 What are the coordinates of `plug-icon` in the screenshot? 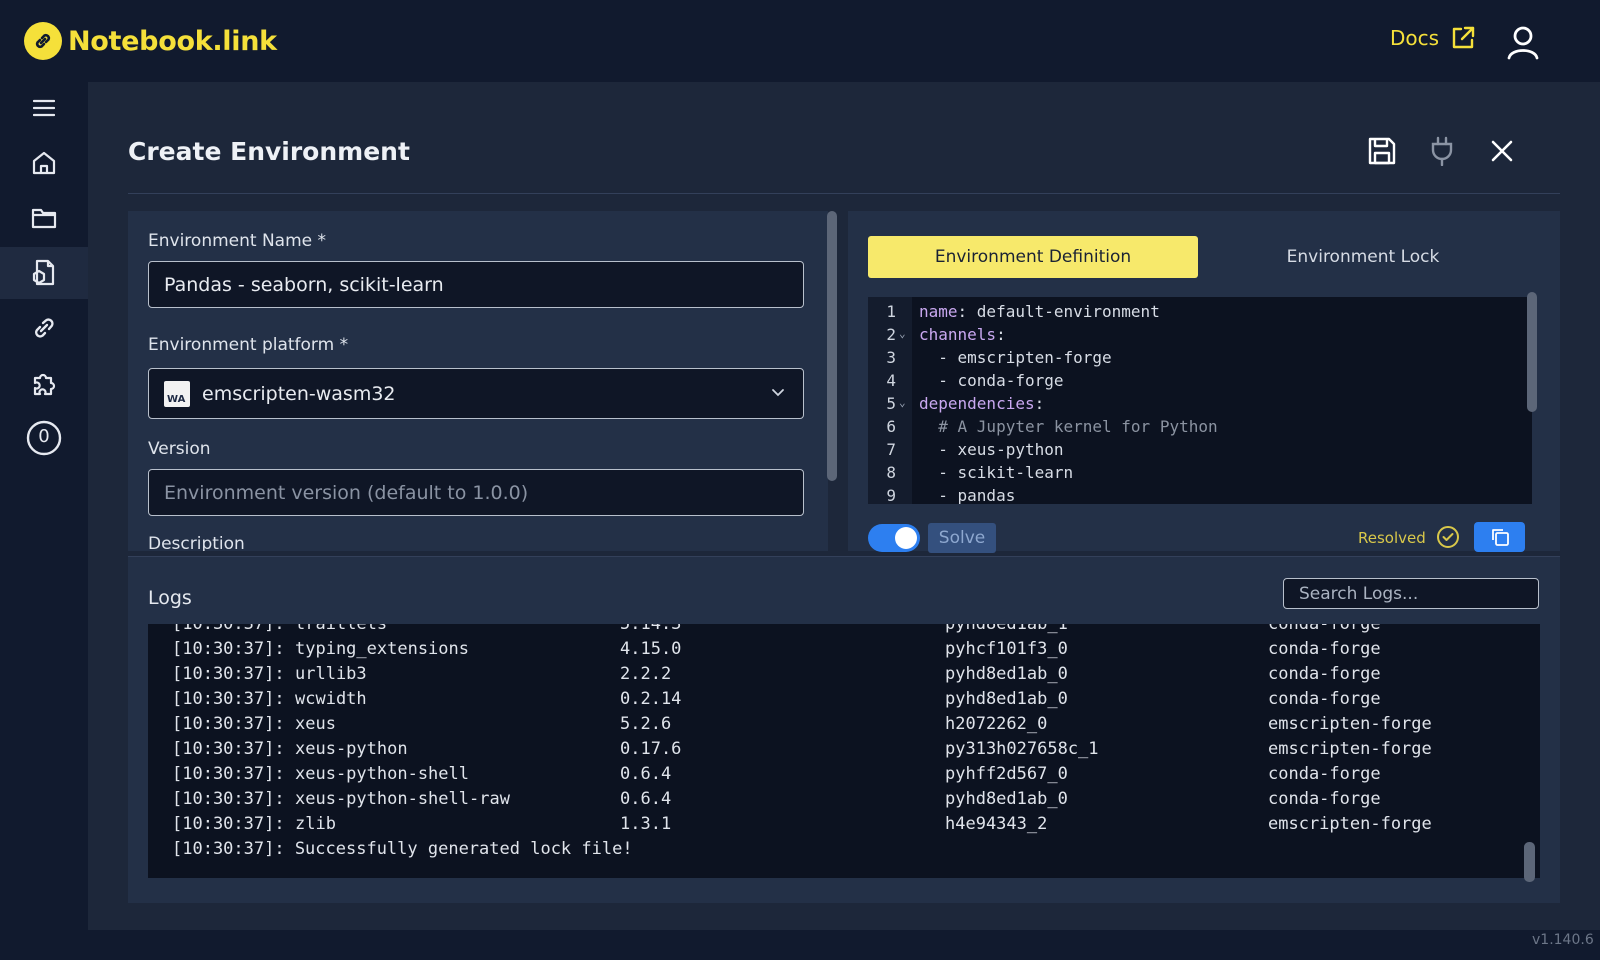 It's located at (1442, 151).